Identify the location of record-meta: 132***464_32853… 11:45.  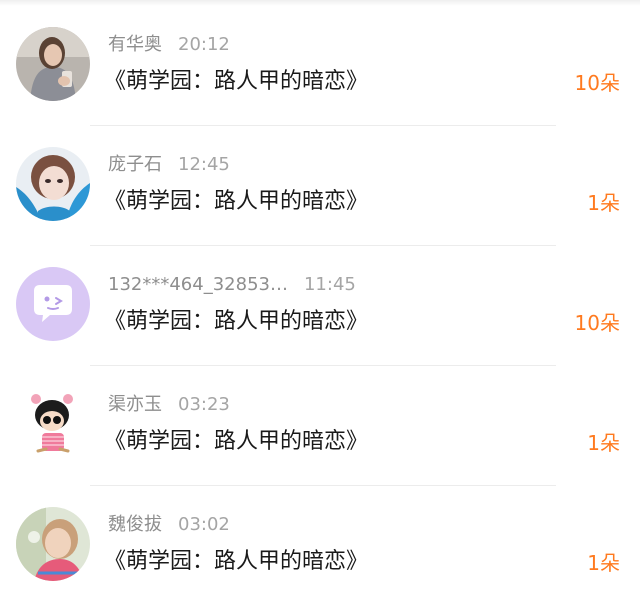
(232, 285).